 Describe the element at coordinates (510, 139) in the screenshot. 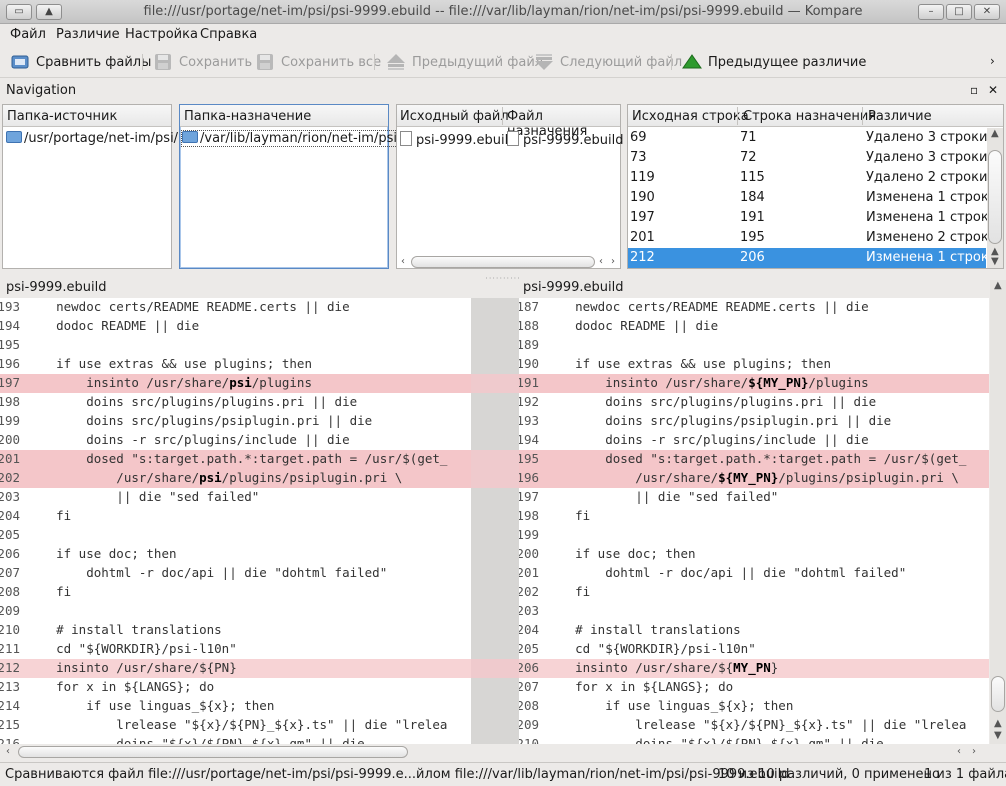

I see `file-pair-row: psi-9999.ebuild psi-9999.ebuild` at that location.